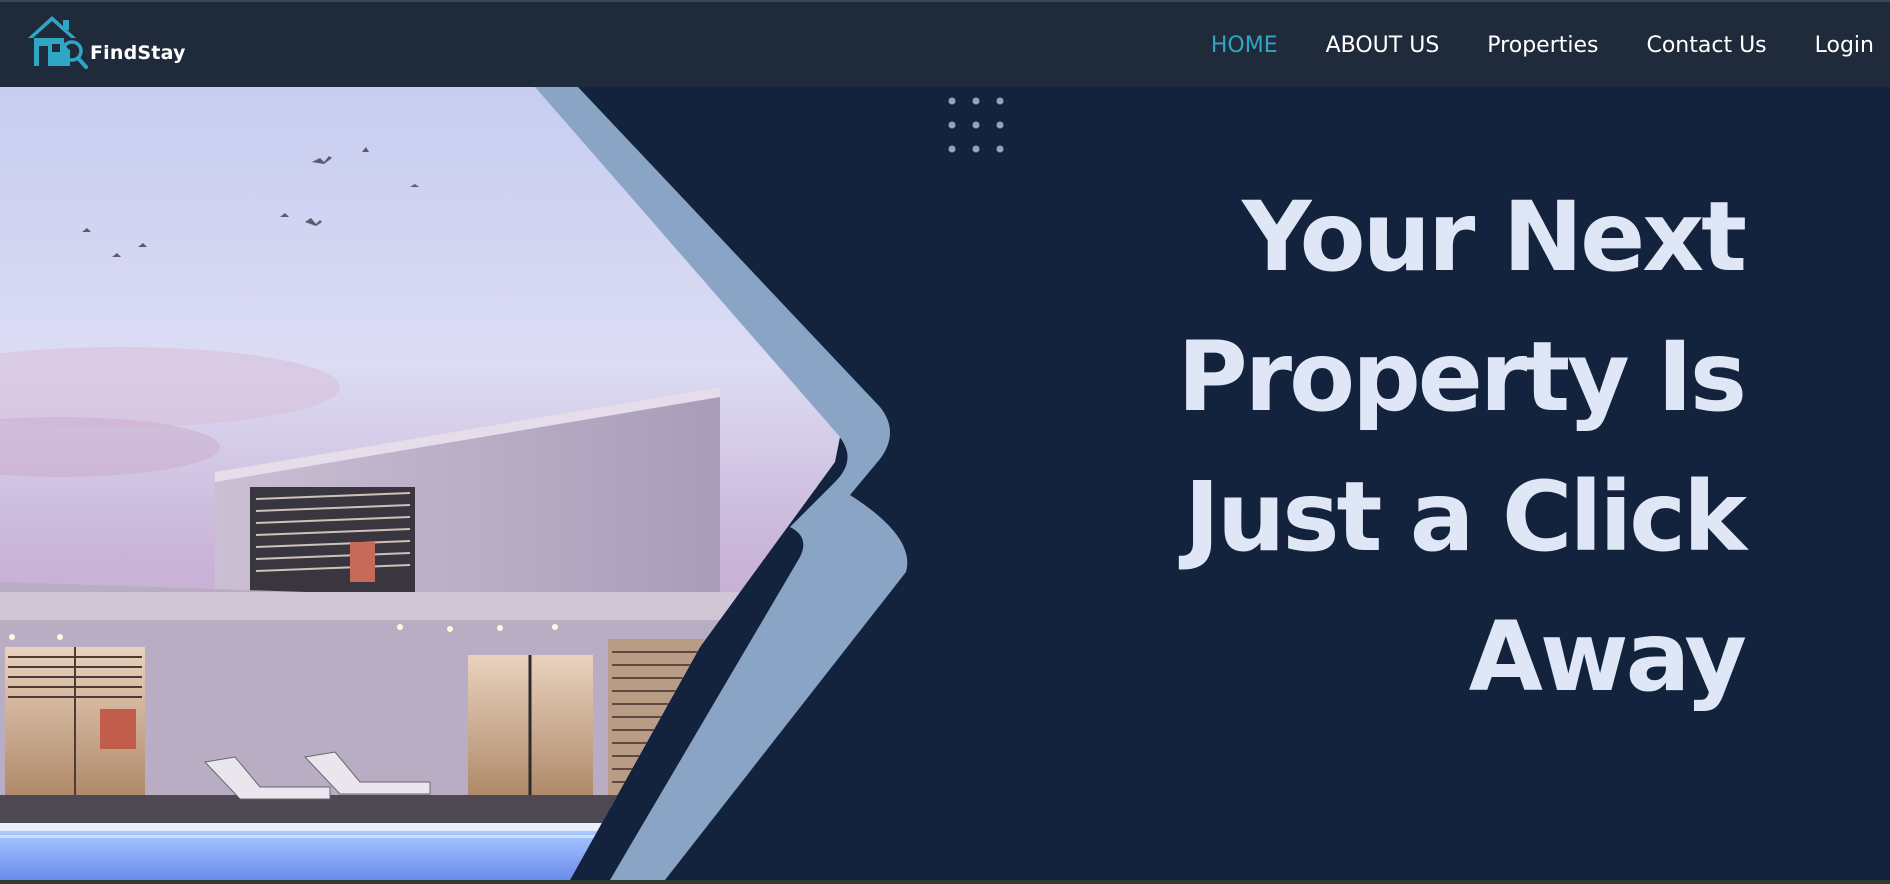 The image size is (1890, 884). I want to click on nav-item-properties: Properties, so click(1542, 45).